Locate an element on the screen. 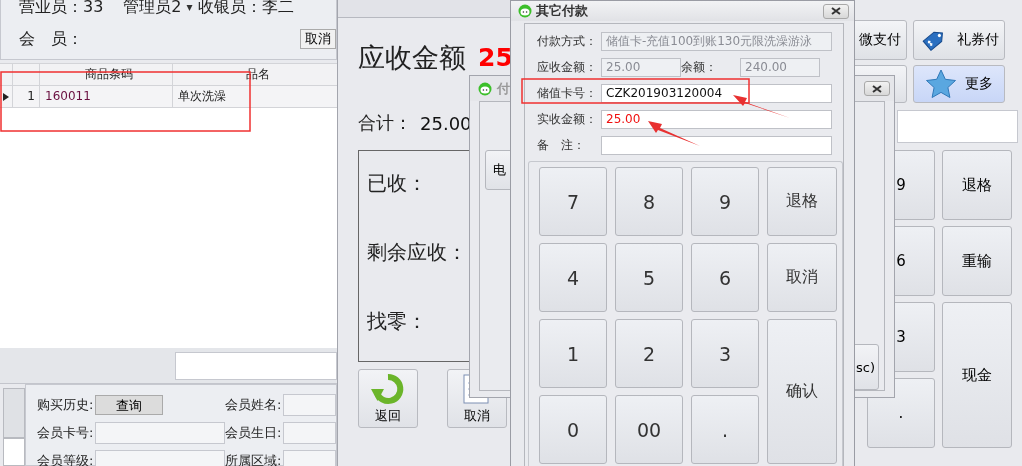 This screenshot has width=1022, height=466. caret-icon: ▾ is located at coordinates (189, 7).